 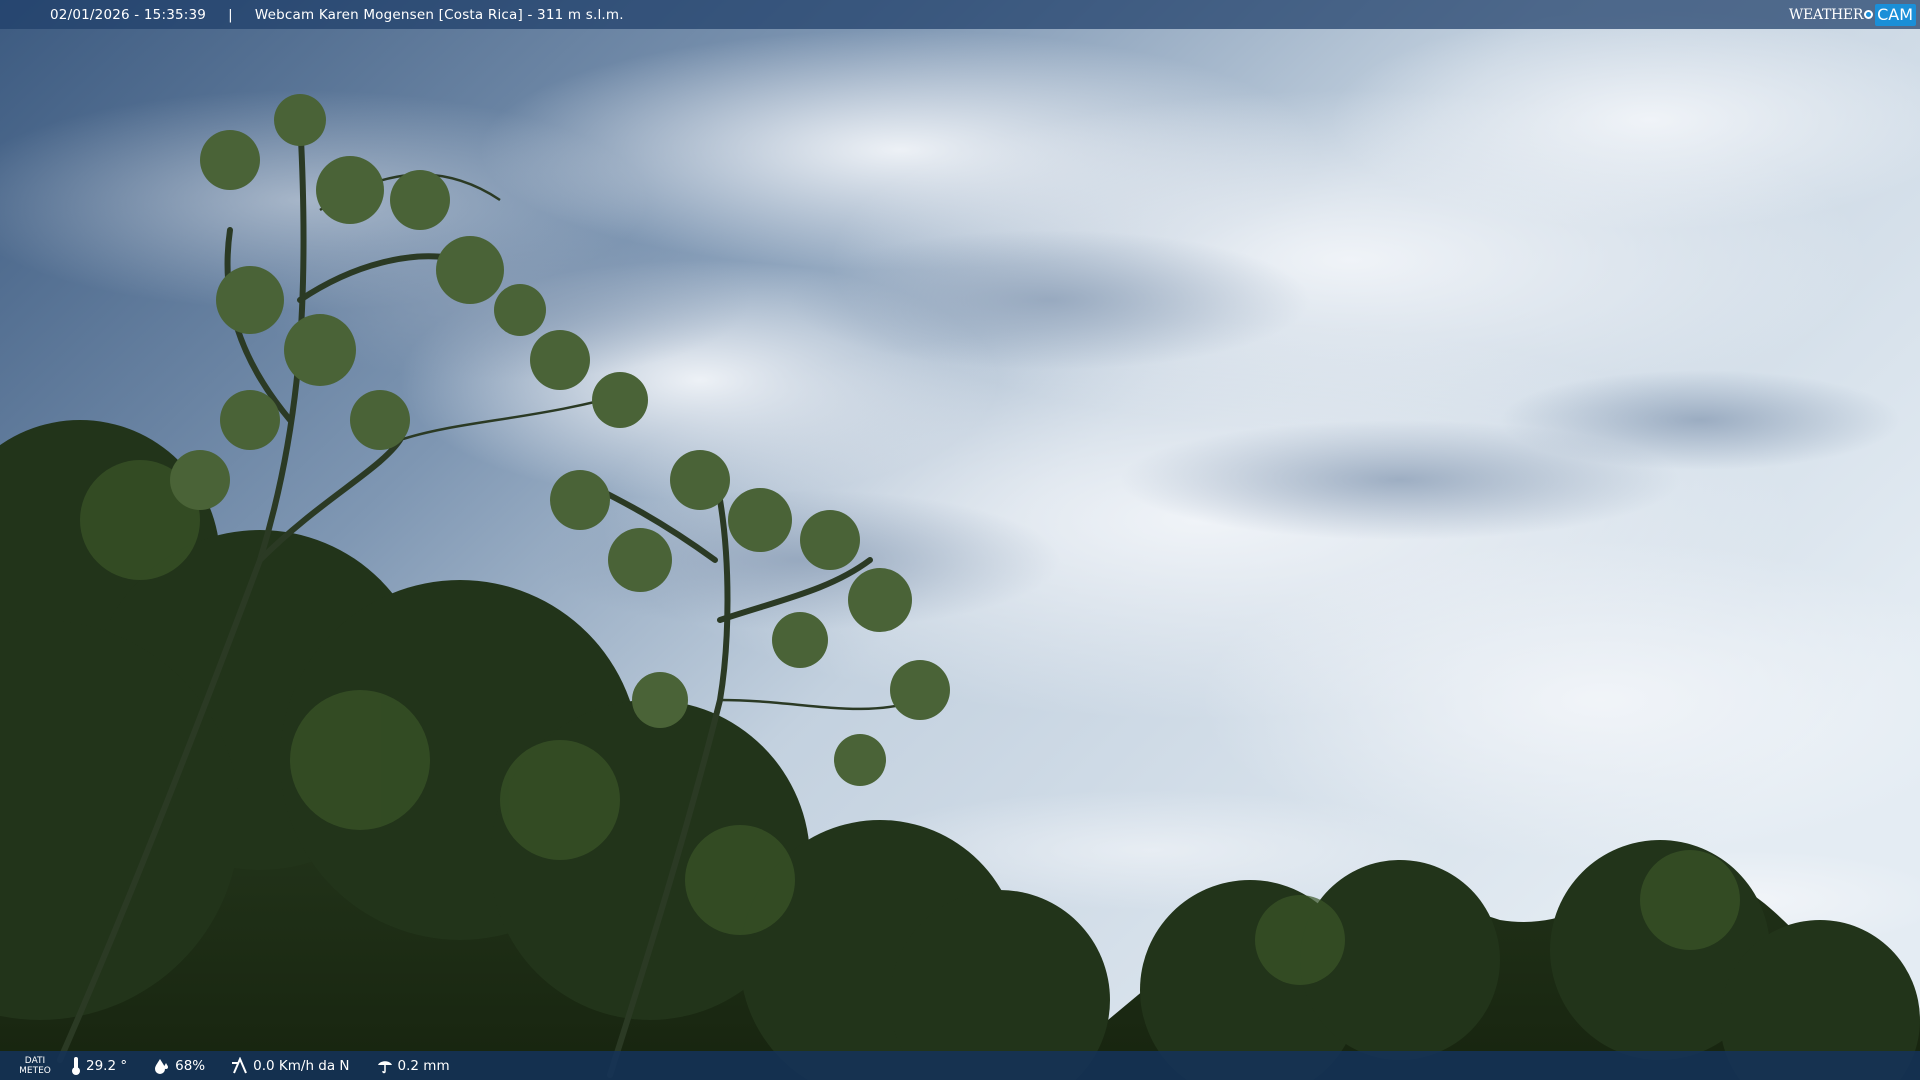 I want to click on rain-value: 0.2 mm, so click(x=423, y=1065).